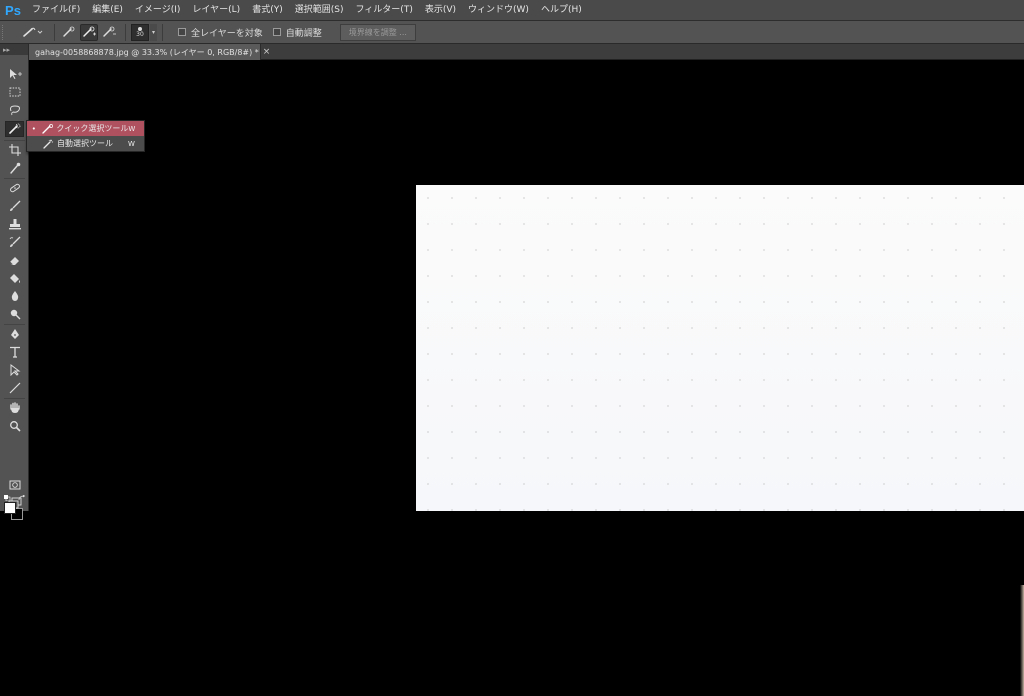  What do you see at coordinates (319, 10) in the screenshot?
I see `menu-select: 選択範囲(S)` at bounding box center [319, 10].